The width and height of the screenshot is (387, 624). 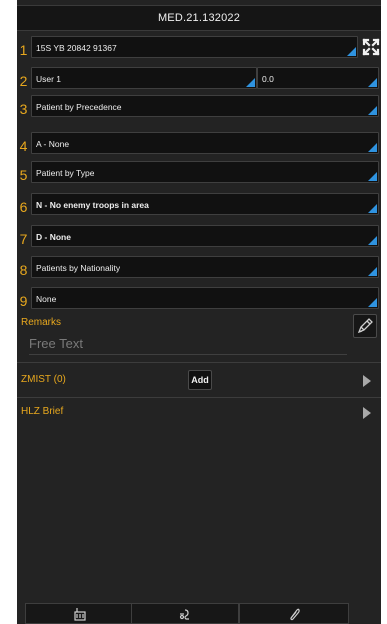 What do you see at coordinates (205, 172) in the screenshot?
I see `patient-type-dropdown: Patient by Type` at bounding box center [205, 172].